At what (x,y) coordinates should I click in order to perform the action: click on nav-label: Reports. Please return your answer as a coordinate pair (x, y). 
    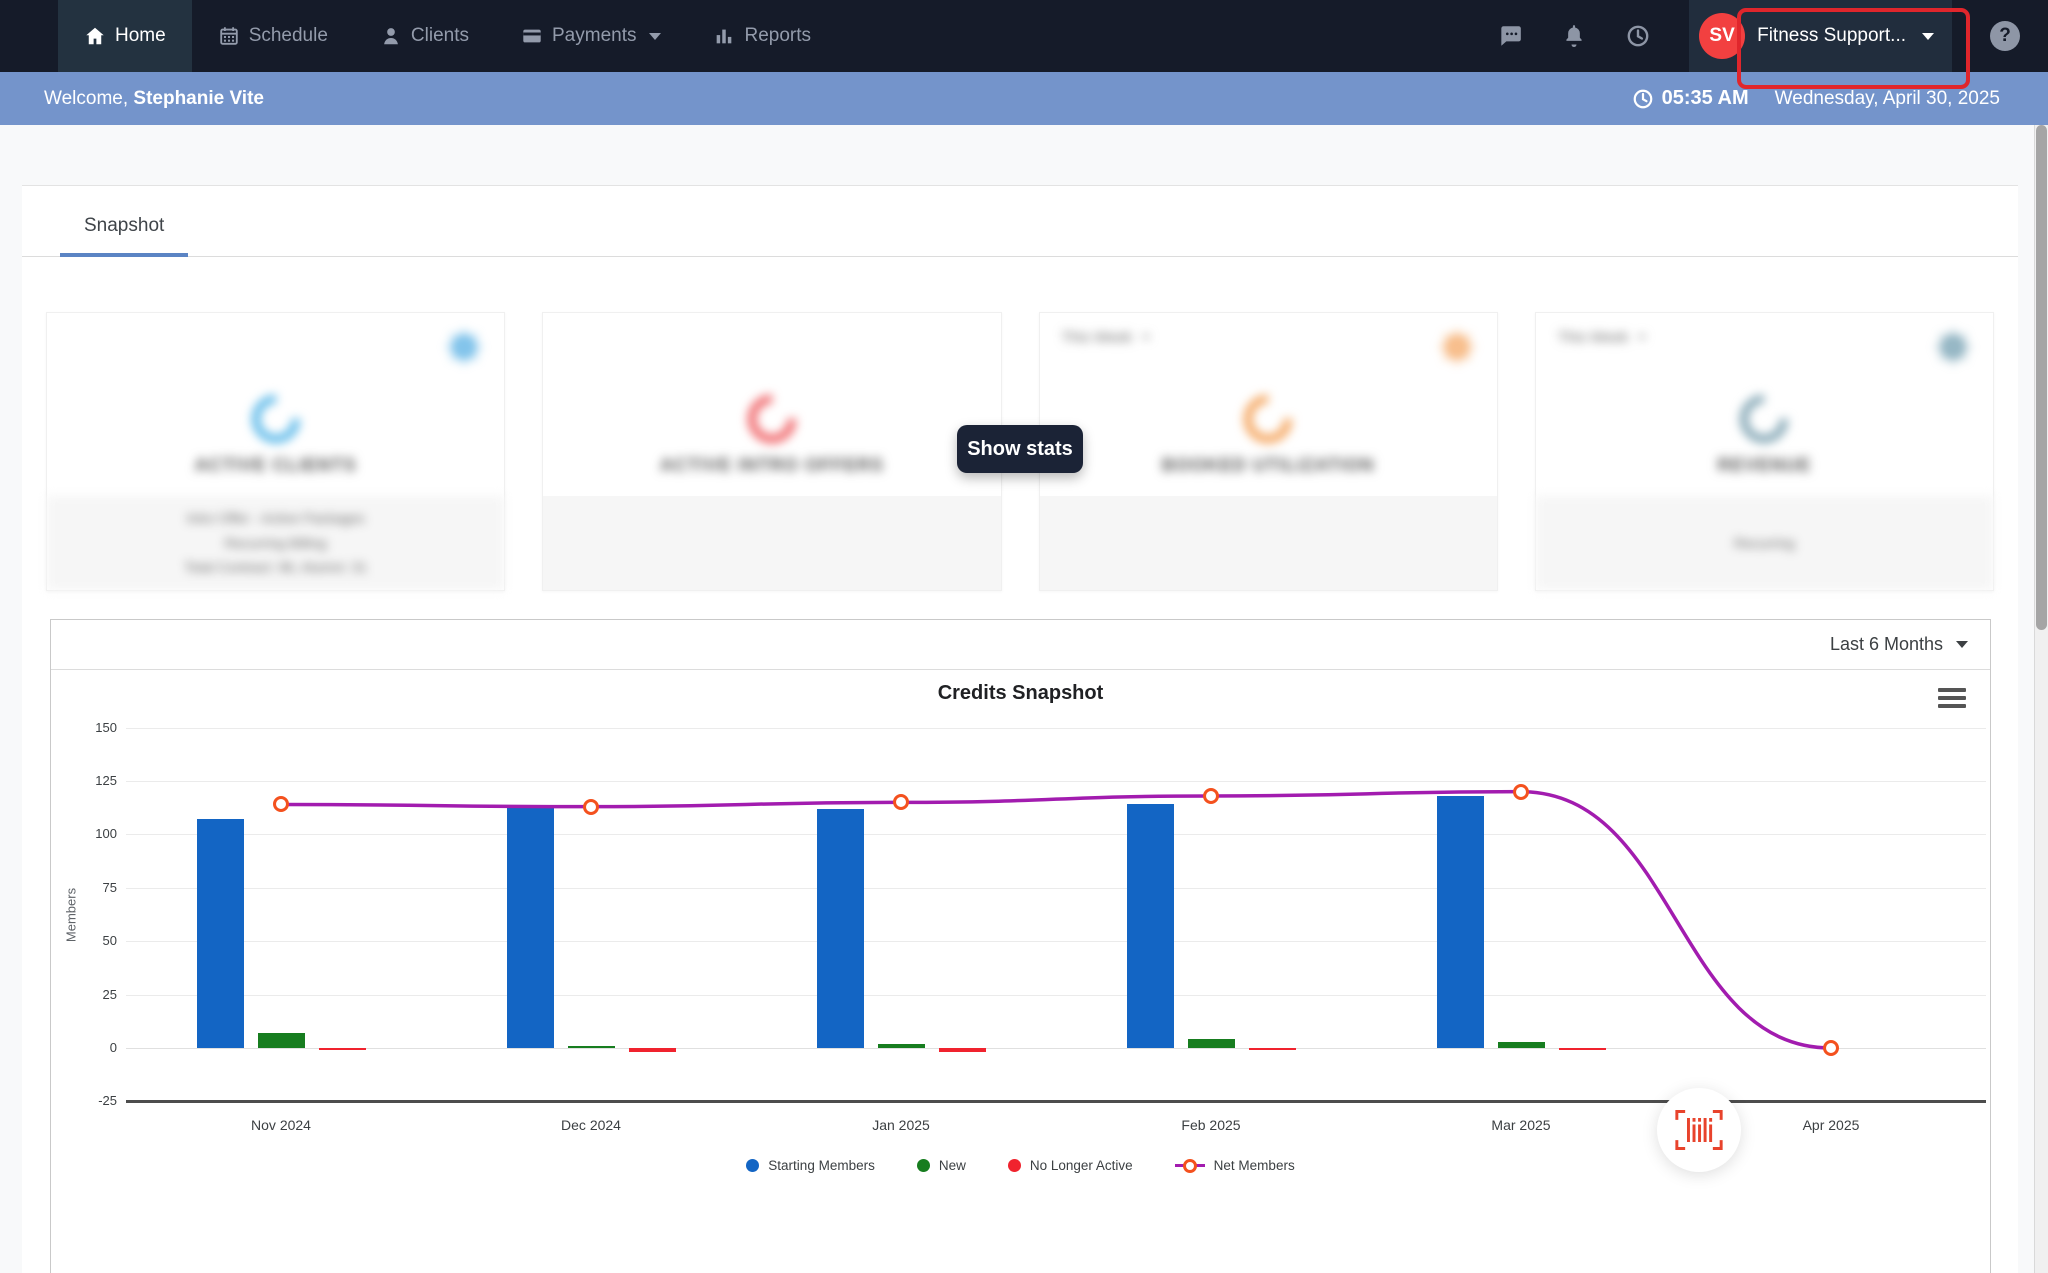
    Looking at the image, I should click on (778, 35).